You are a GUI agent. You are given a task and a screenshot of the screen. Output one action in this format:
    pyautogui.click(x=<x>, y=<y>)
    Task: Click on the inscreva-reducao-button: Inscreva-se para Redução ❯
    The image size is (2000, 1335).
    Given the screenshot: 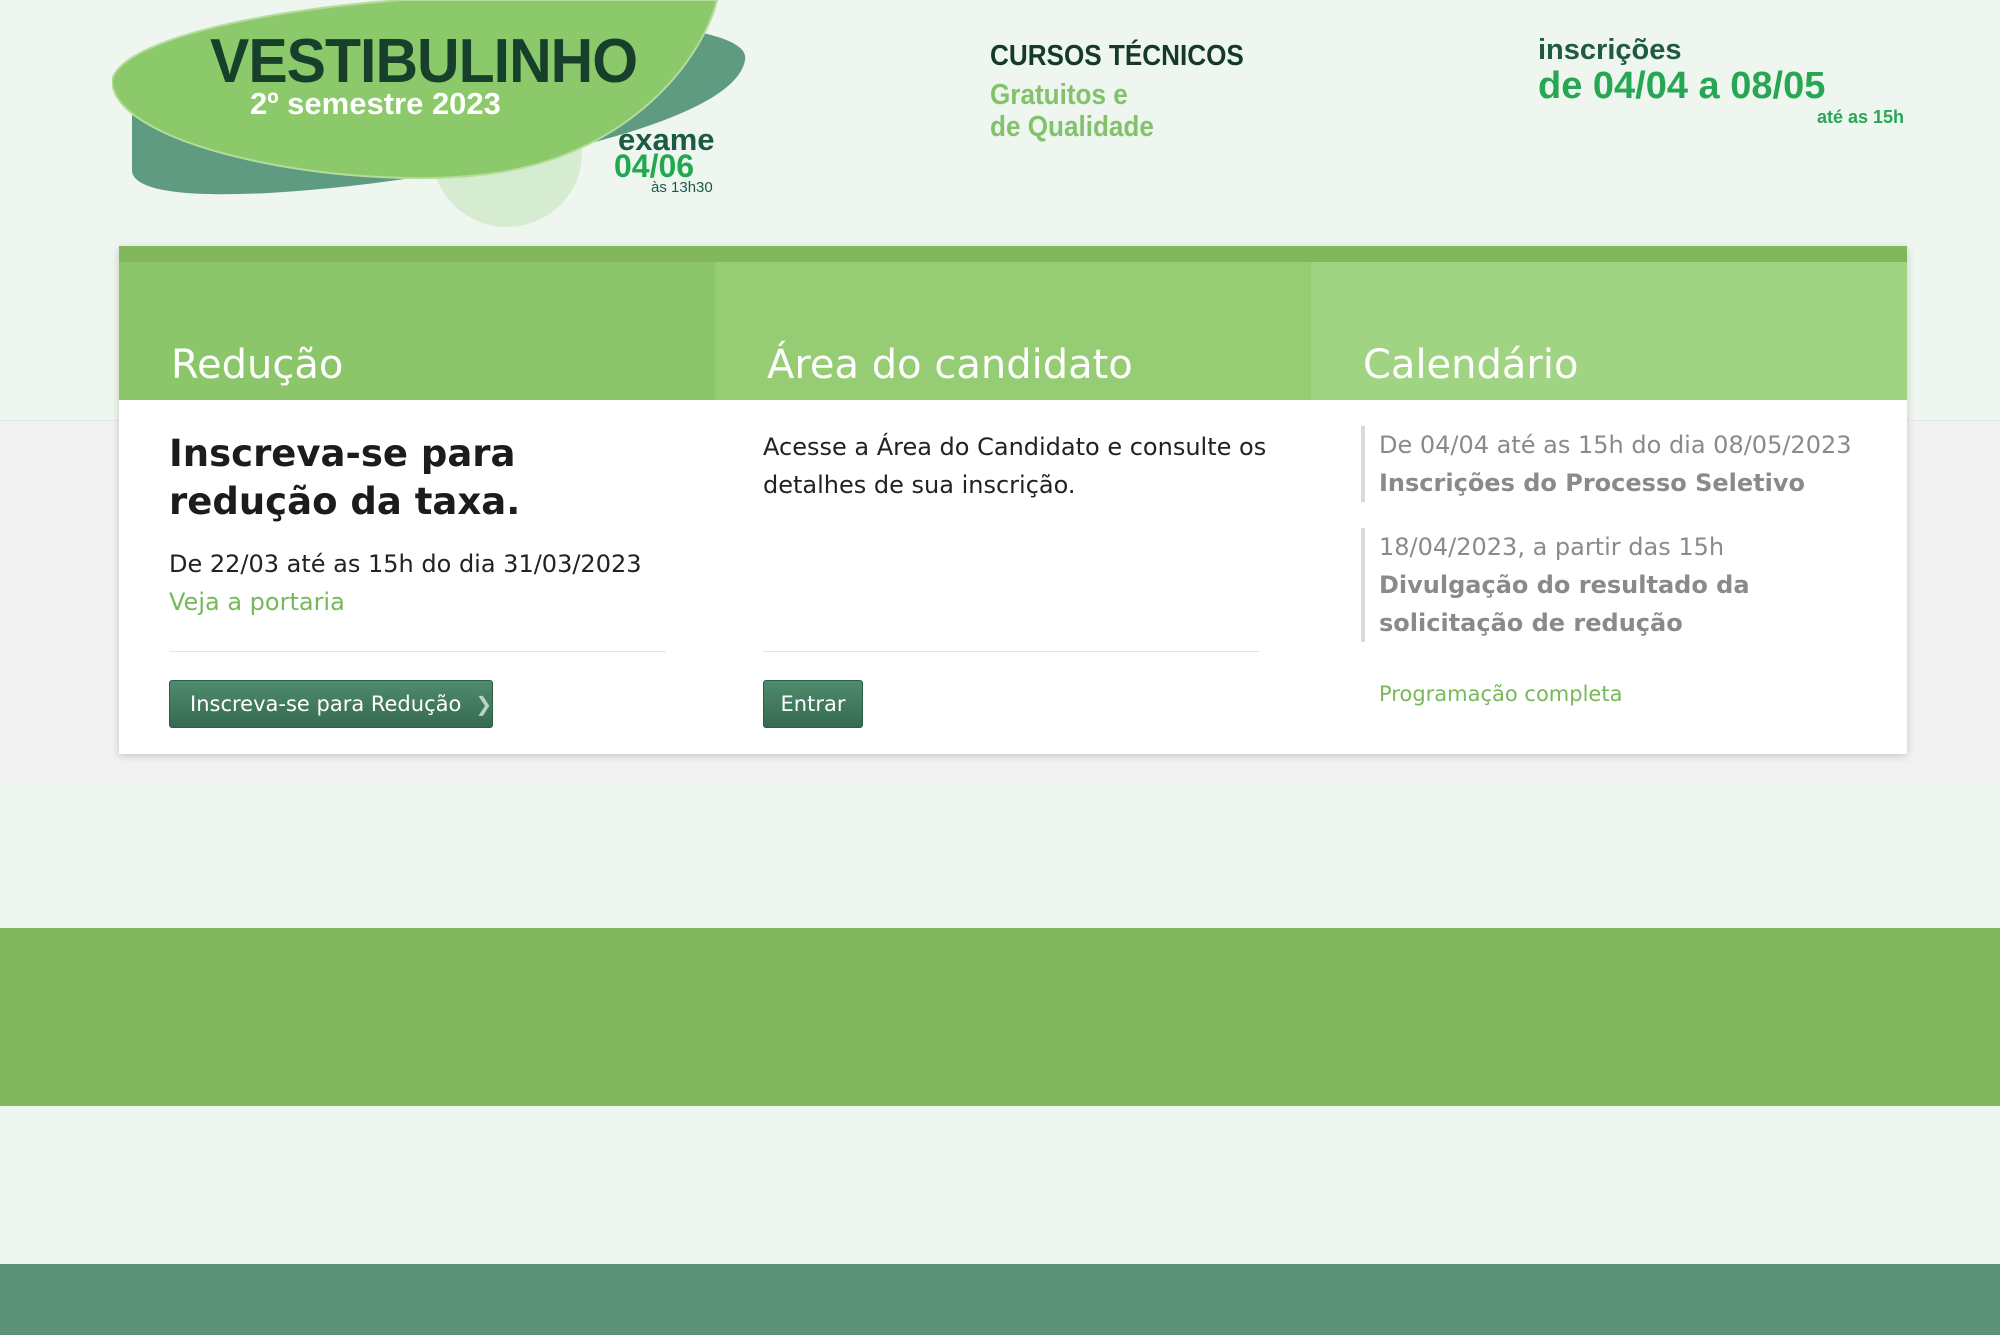 What is the action you would take?
    pyautogui.click(x=331, y=704)
    